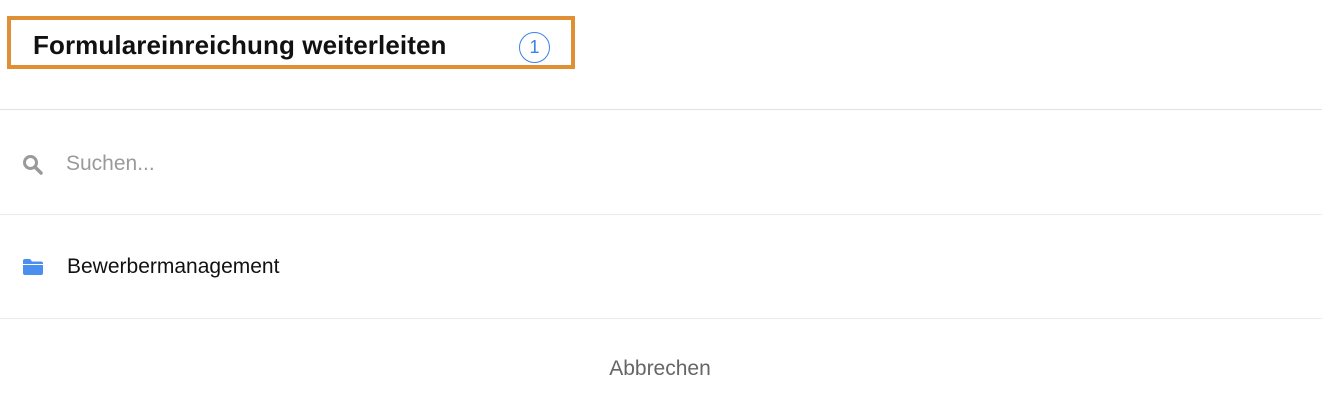 Image resolution: width=1322 pixels, height=408 pixels. I want to click on search-icon, so click(33, 165).